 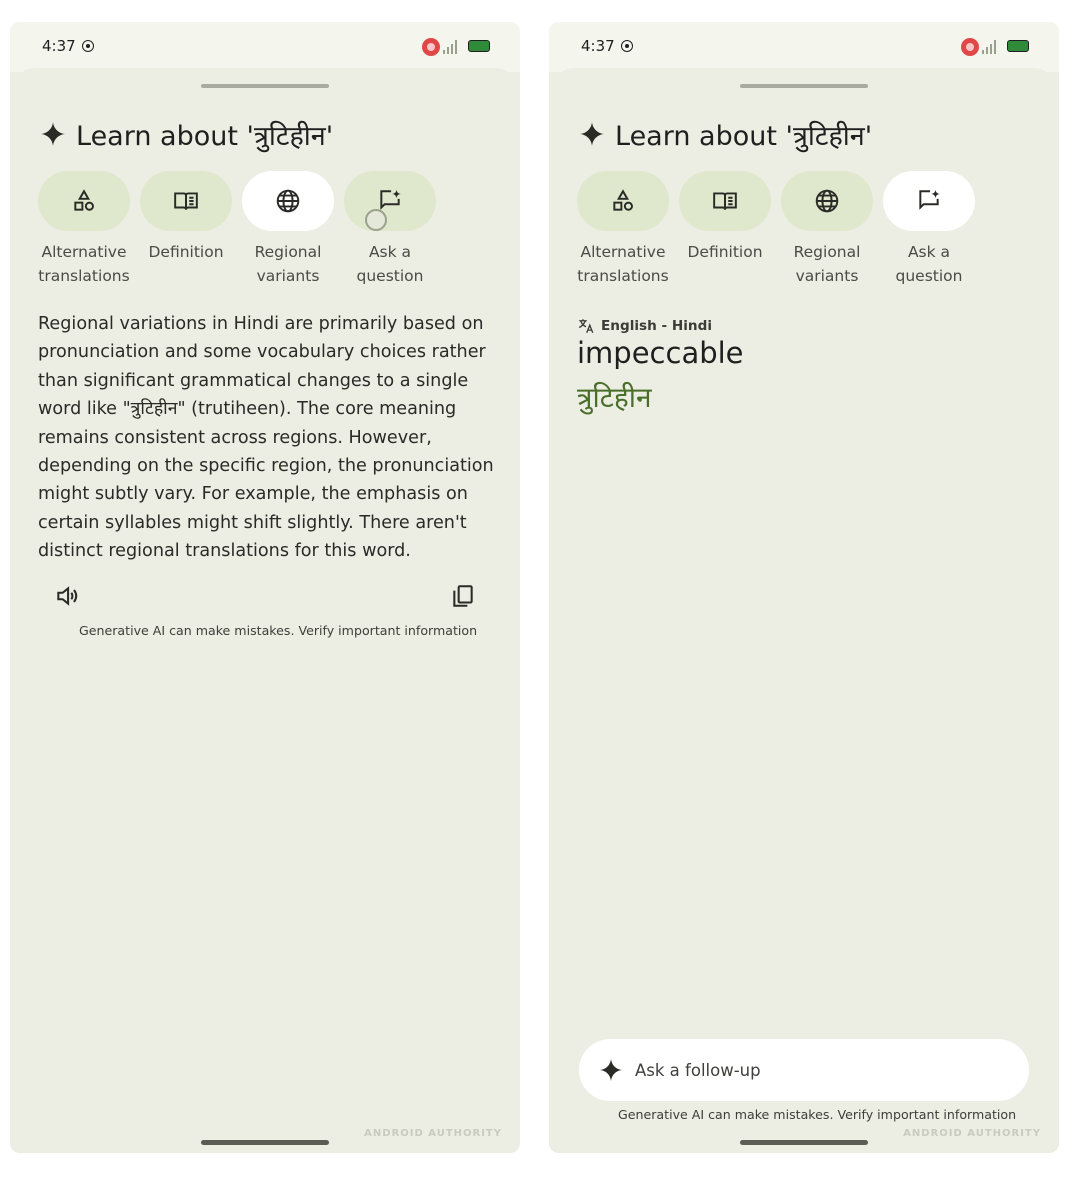 I want to click on touch-indicator, so click(x=376, y=220).